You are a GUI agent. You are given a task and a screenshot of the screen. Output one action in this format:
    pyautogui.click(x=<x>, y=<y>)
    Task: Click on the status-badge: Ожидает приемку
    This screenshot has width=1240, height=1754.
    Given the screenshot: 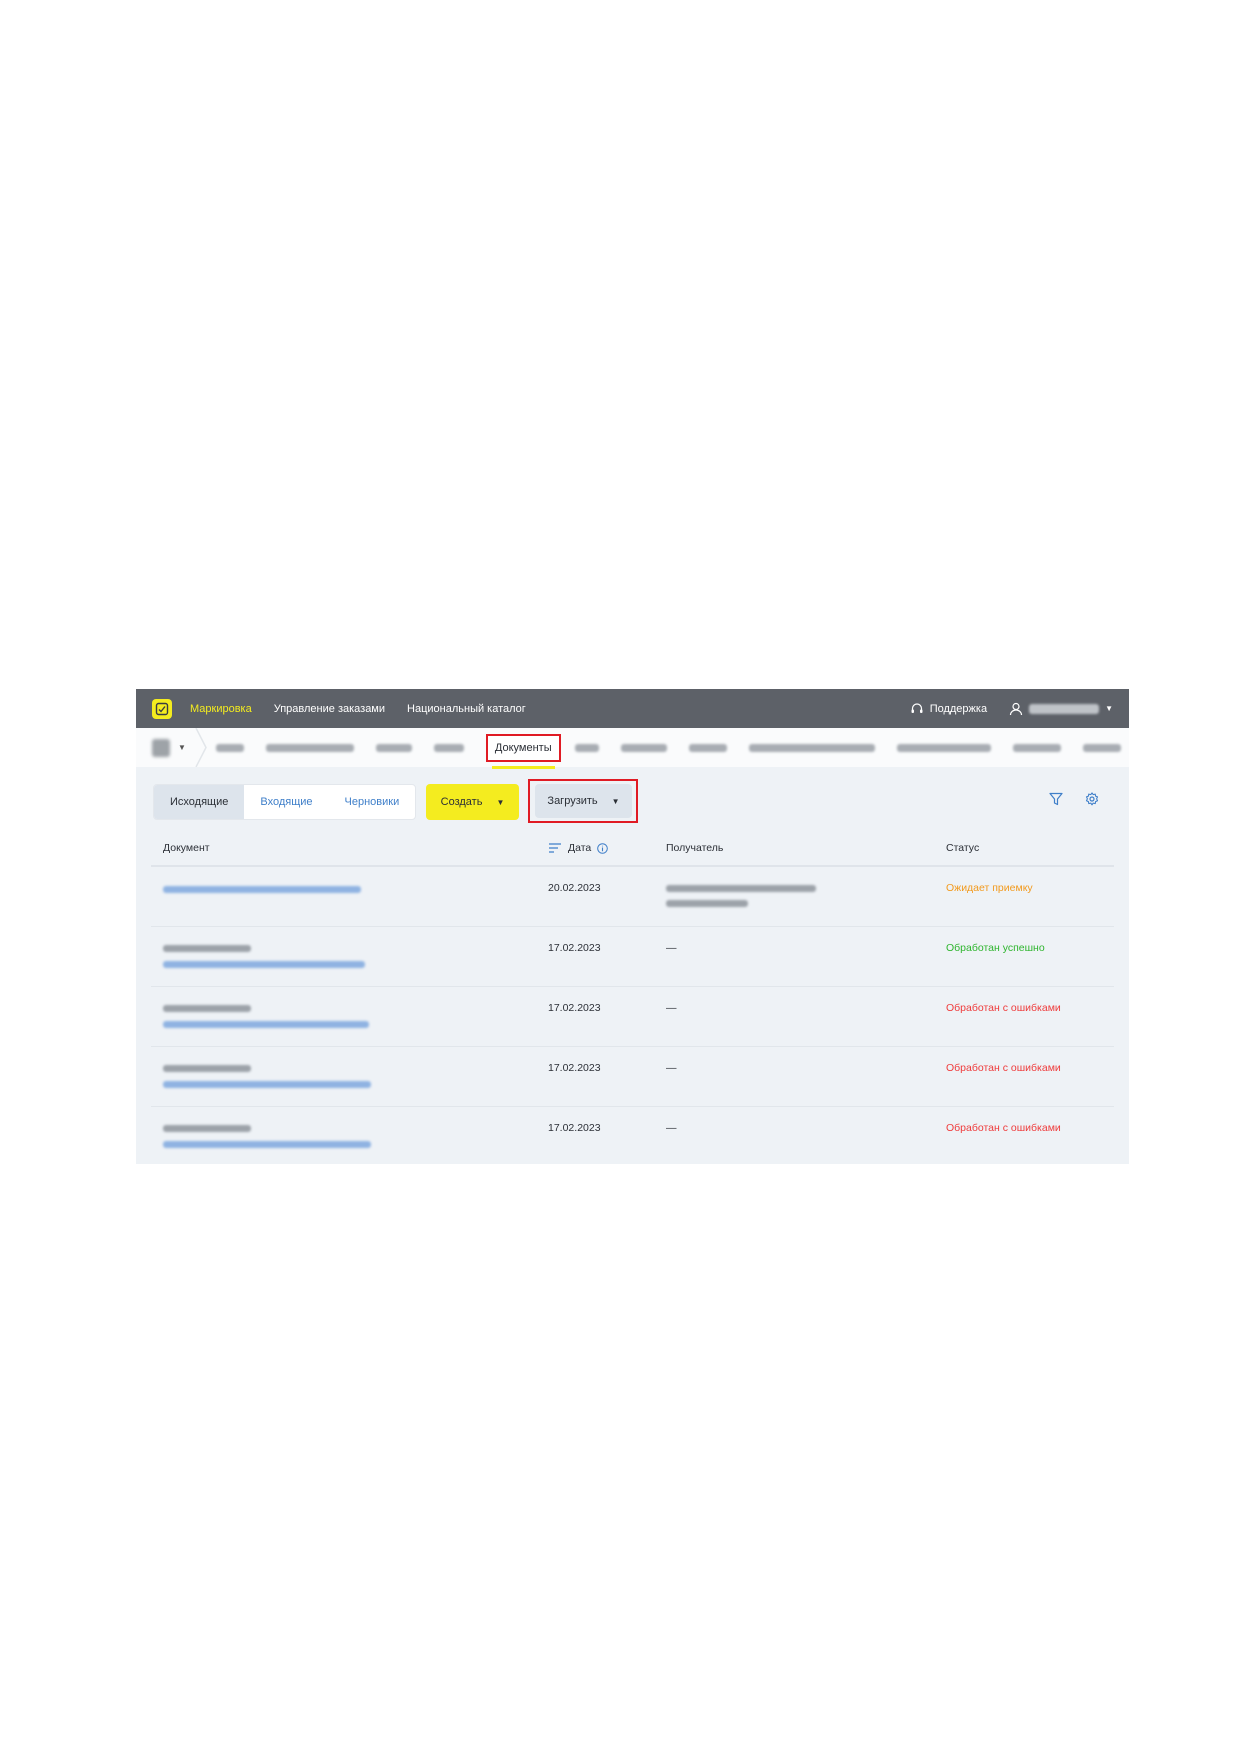 What is the action you would take?
    pyautogui.click(x=989, y=888)
    